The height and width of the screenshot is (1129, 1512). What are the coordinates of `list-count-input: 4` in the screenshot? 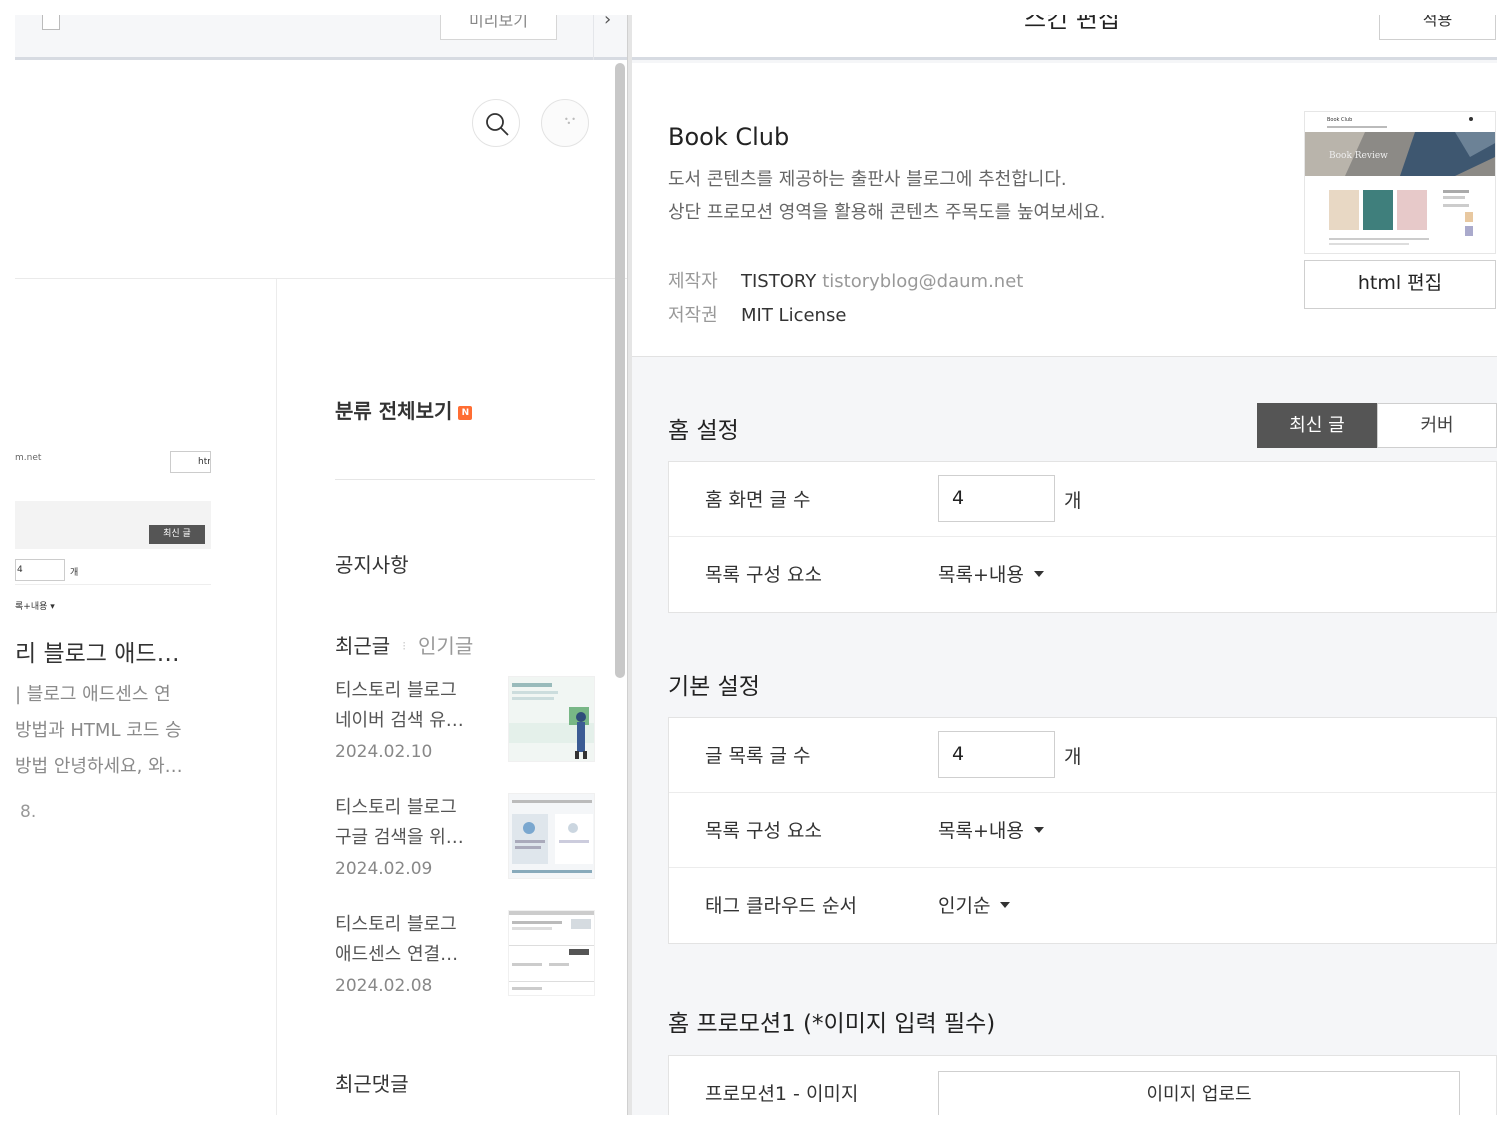 It's located at (996, 754).